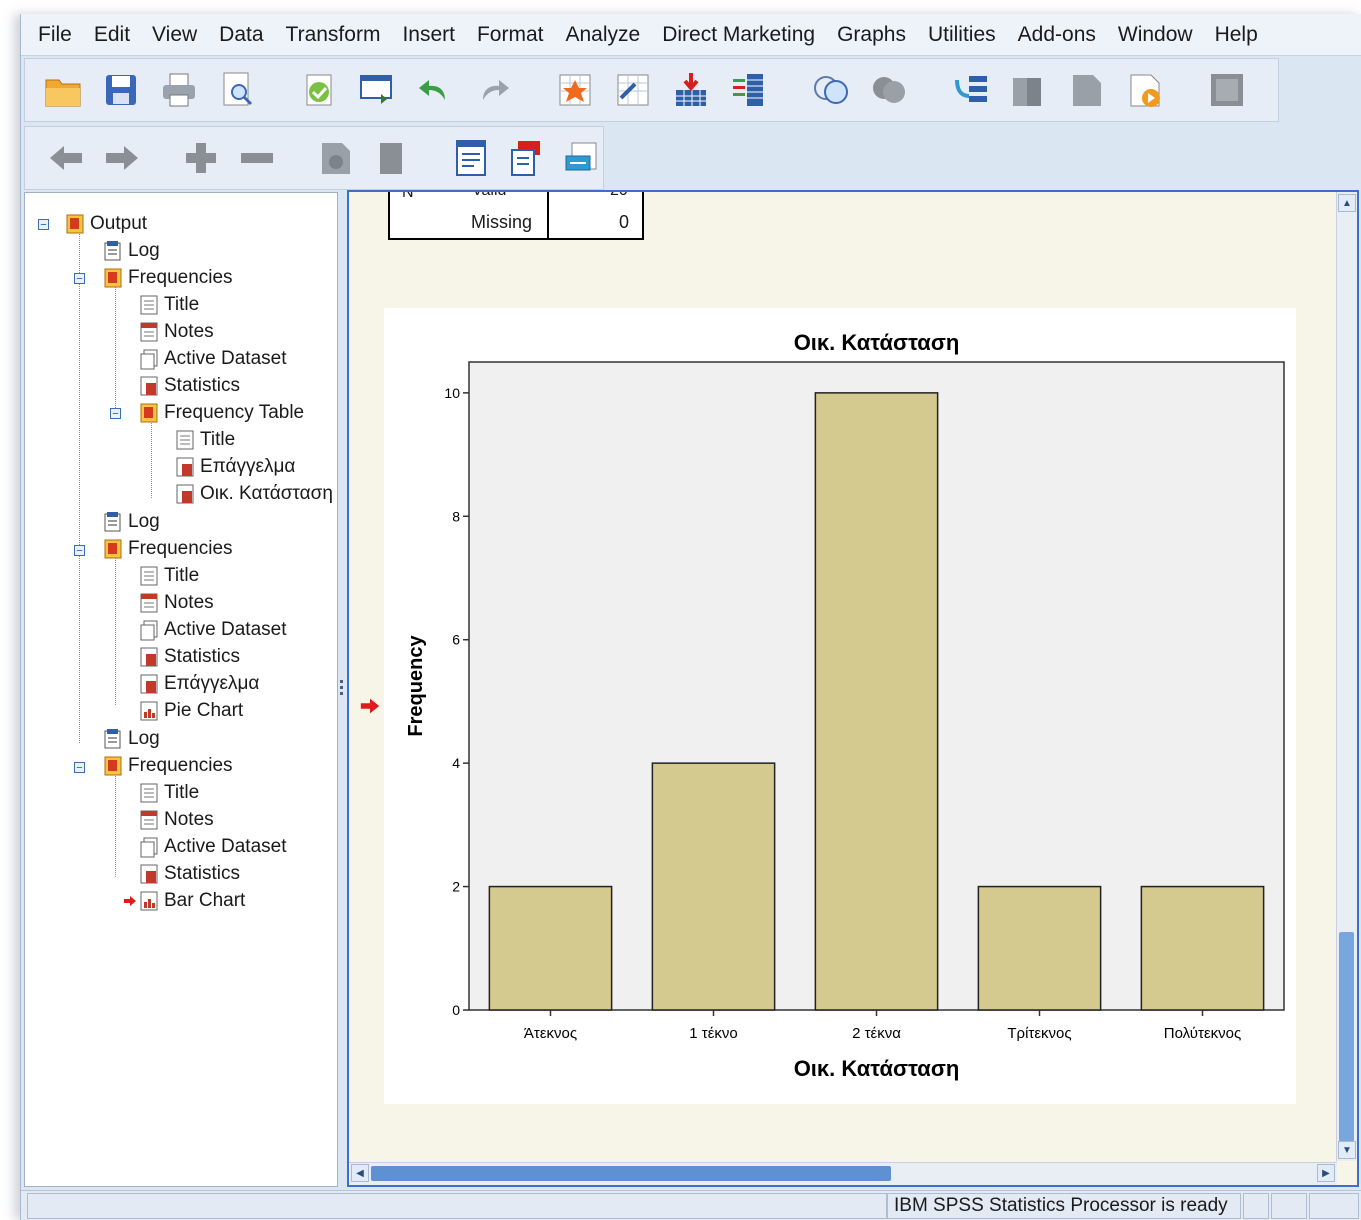  What do you see at coordinates (575, 90) in the screenshot?
I see `goto-data-icon` at bounding box center [575, 90].